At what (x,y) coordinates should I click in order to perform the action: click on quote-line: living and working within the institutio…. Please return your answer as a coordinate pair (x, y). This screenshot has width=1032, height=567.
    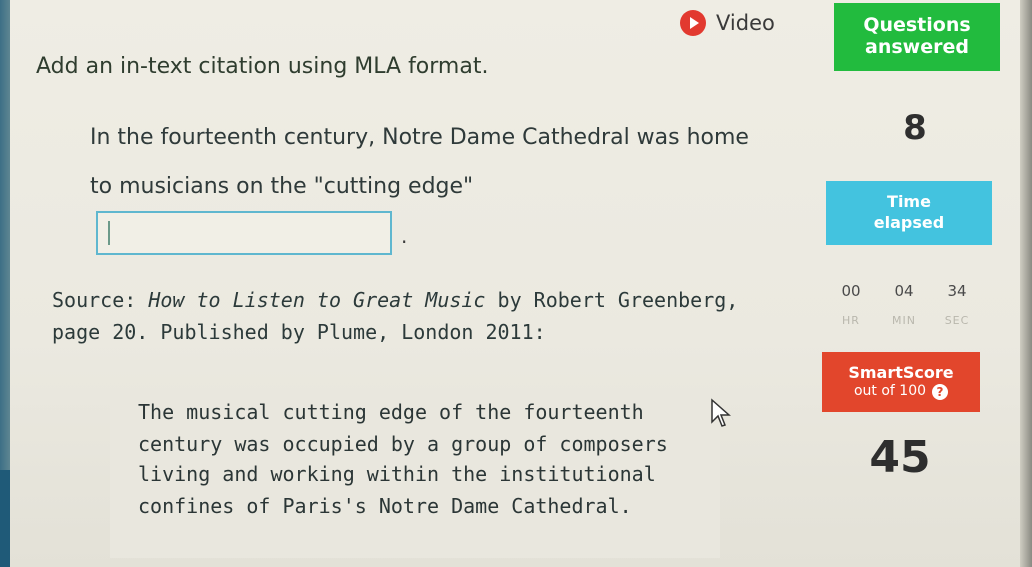
    Looking at the image, I should click on (397, 474).